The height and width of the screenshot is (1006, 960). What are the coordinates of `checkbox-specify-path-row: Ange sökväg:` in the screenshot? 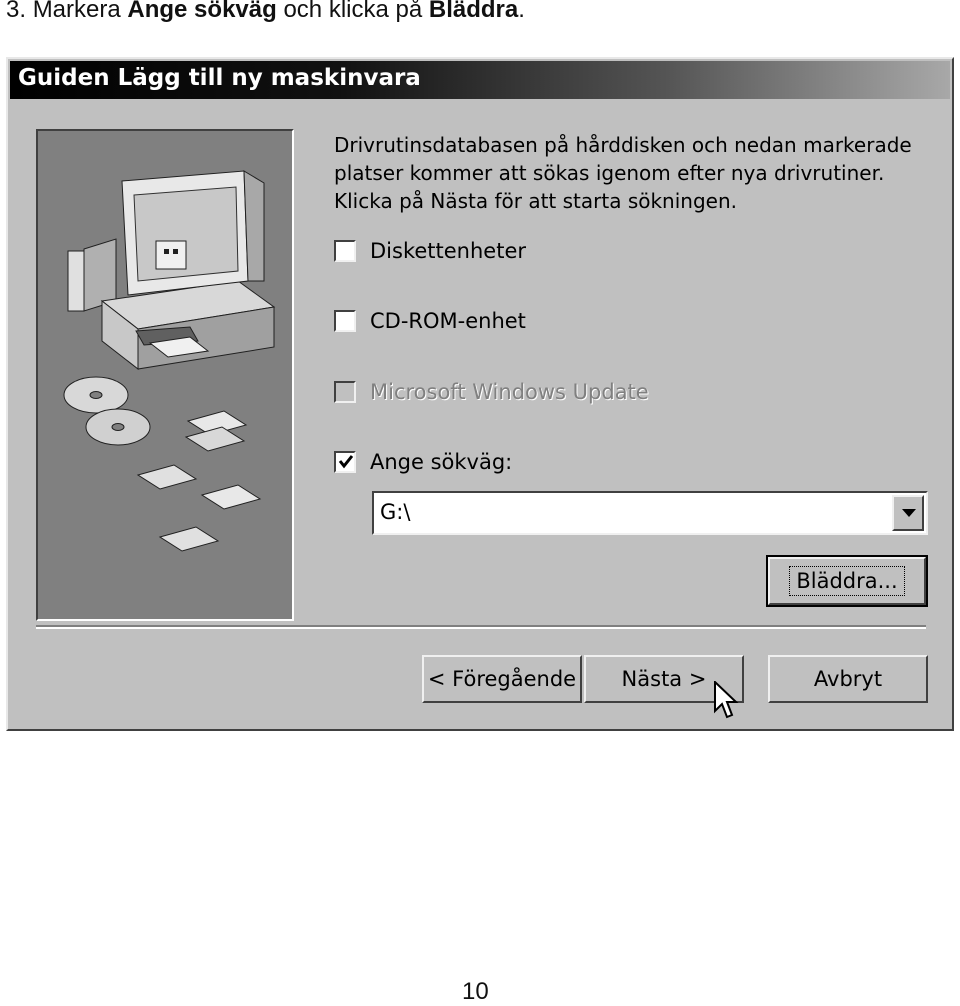 It's located at (423, 462).